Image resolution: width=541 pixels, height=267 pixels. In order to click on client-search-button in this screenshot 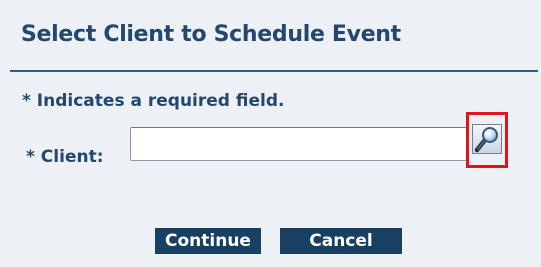, I will do `click(487, 139)`.